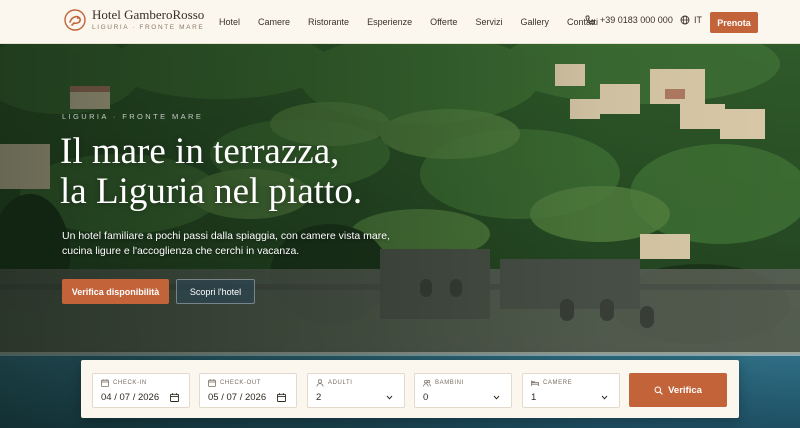 This screenshot has height=428, width=800. I want to click on search-icon, so click(658, 390).